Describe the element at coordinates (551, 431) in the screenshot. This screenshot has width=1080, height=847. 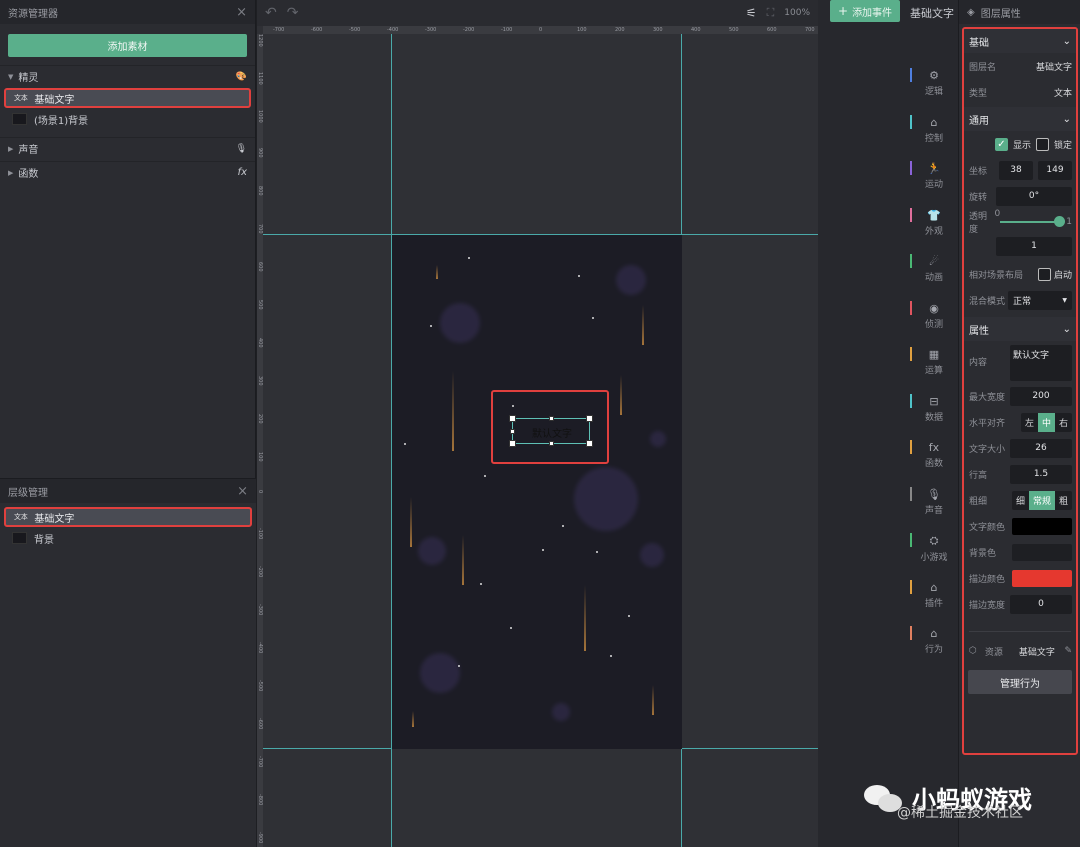
I see `text-object: 默认文字` at that location.